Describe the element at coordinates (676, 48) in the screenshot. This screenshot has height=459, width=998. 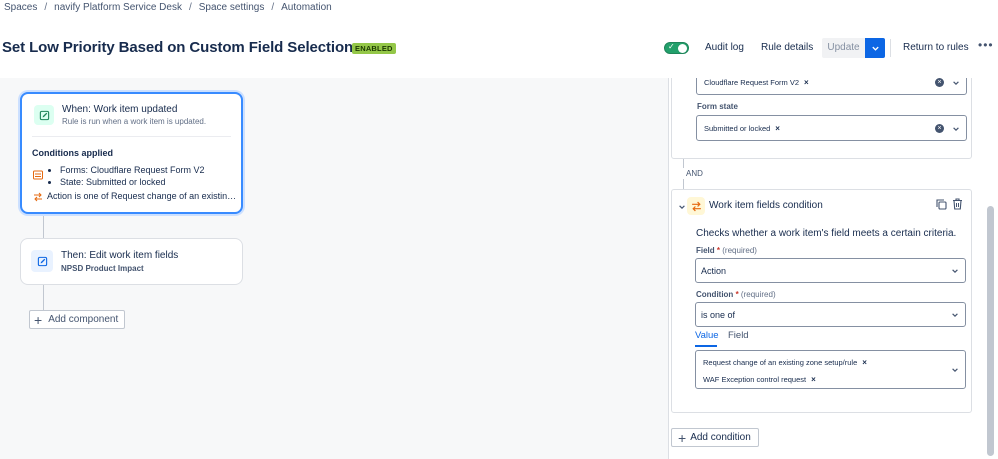
I see `rule-enabled-toggle: ✓` at that location.